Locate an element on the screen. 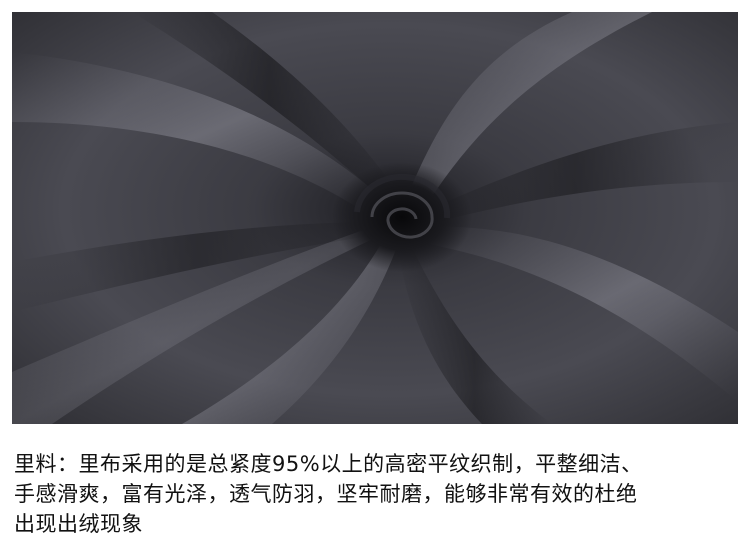 This screenshot has height=553, width=750. caption-line-2: 手感滑爽，富有光泽，透气防羽，坚牢耐磨，能够非常有效的杜绝 is located at coordinates (326, 494).